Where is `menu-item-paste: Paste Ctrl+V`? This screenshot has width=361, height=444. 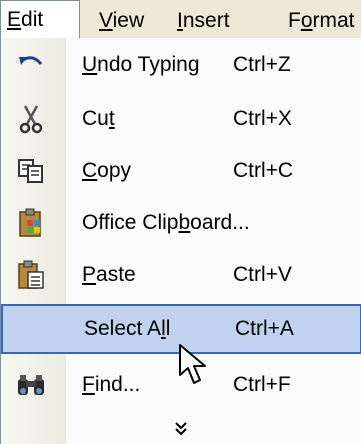 menu-item-paste: Paste Ctrl+V is located at coordinates (181, 275).